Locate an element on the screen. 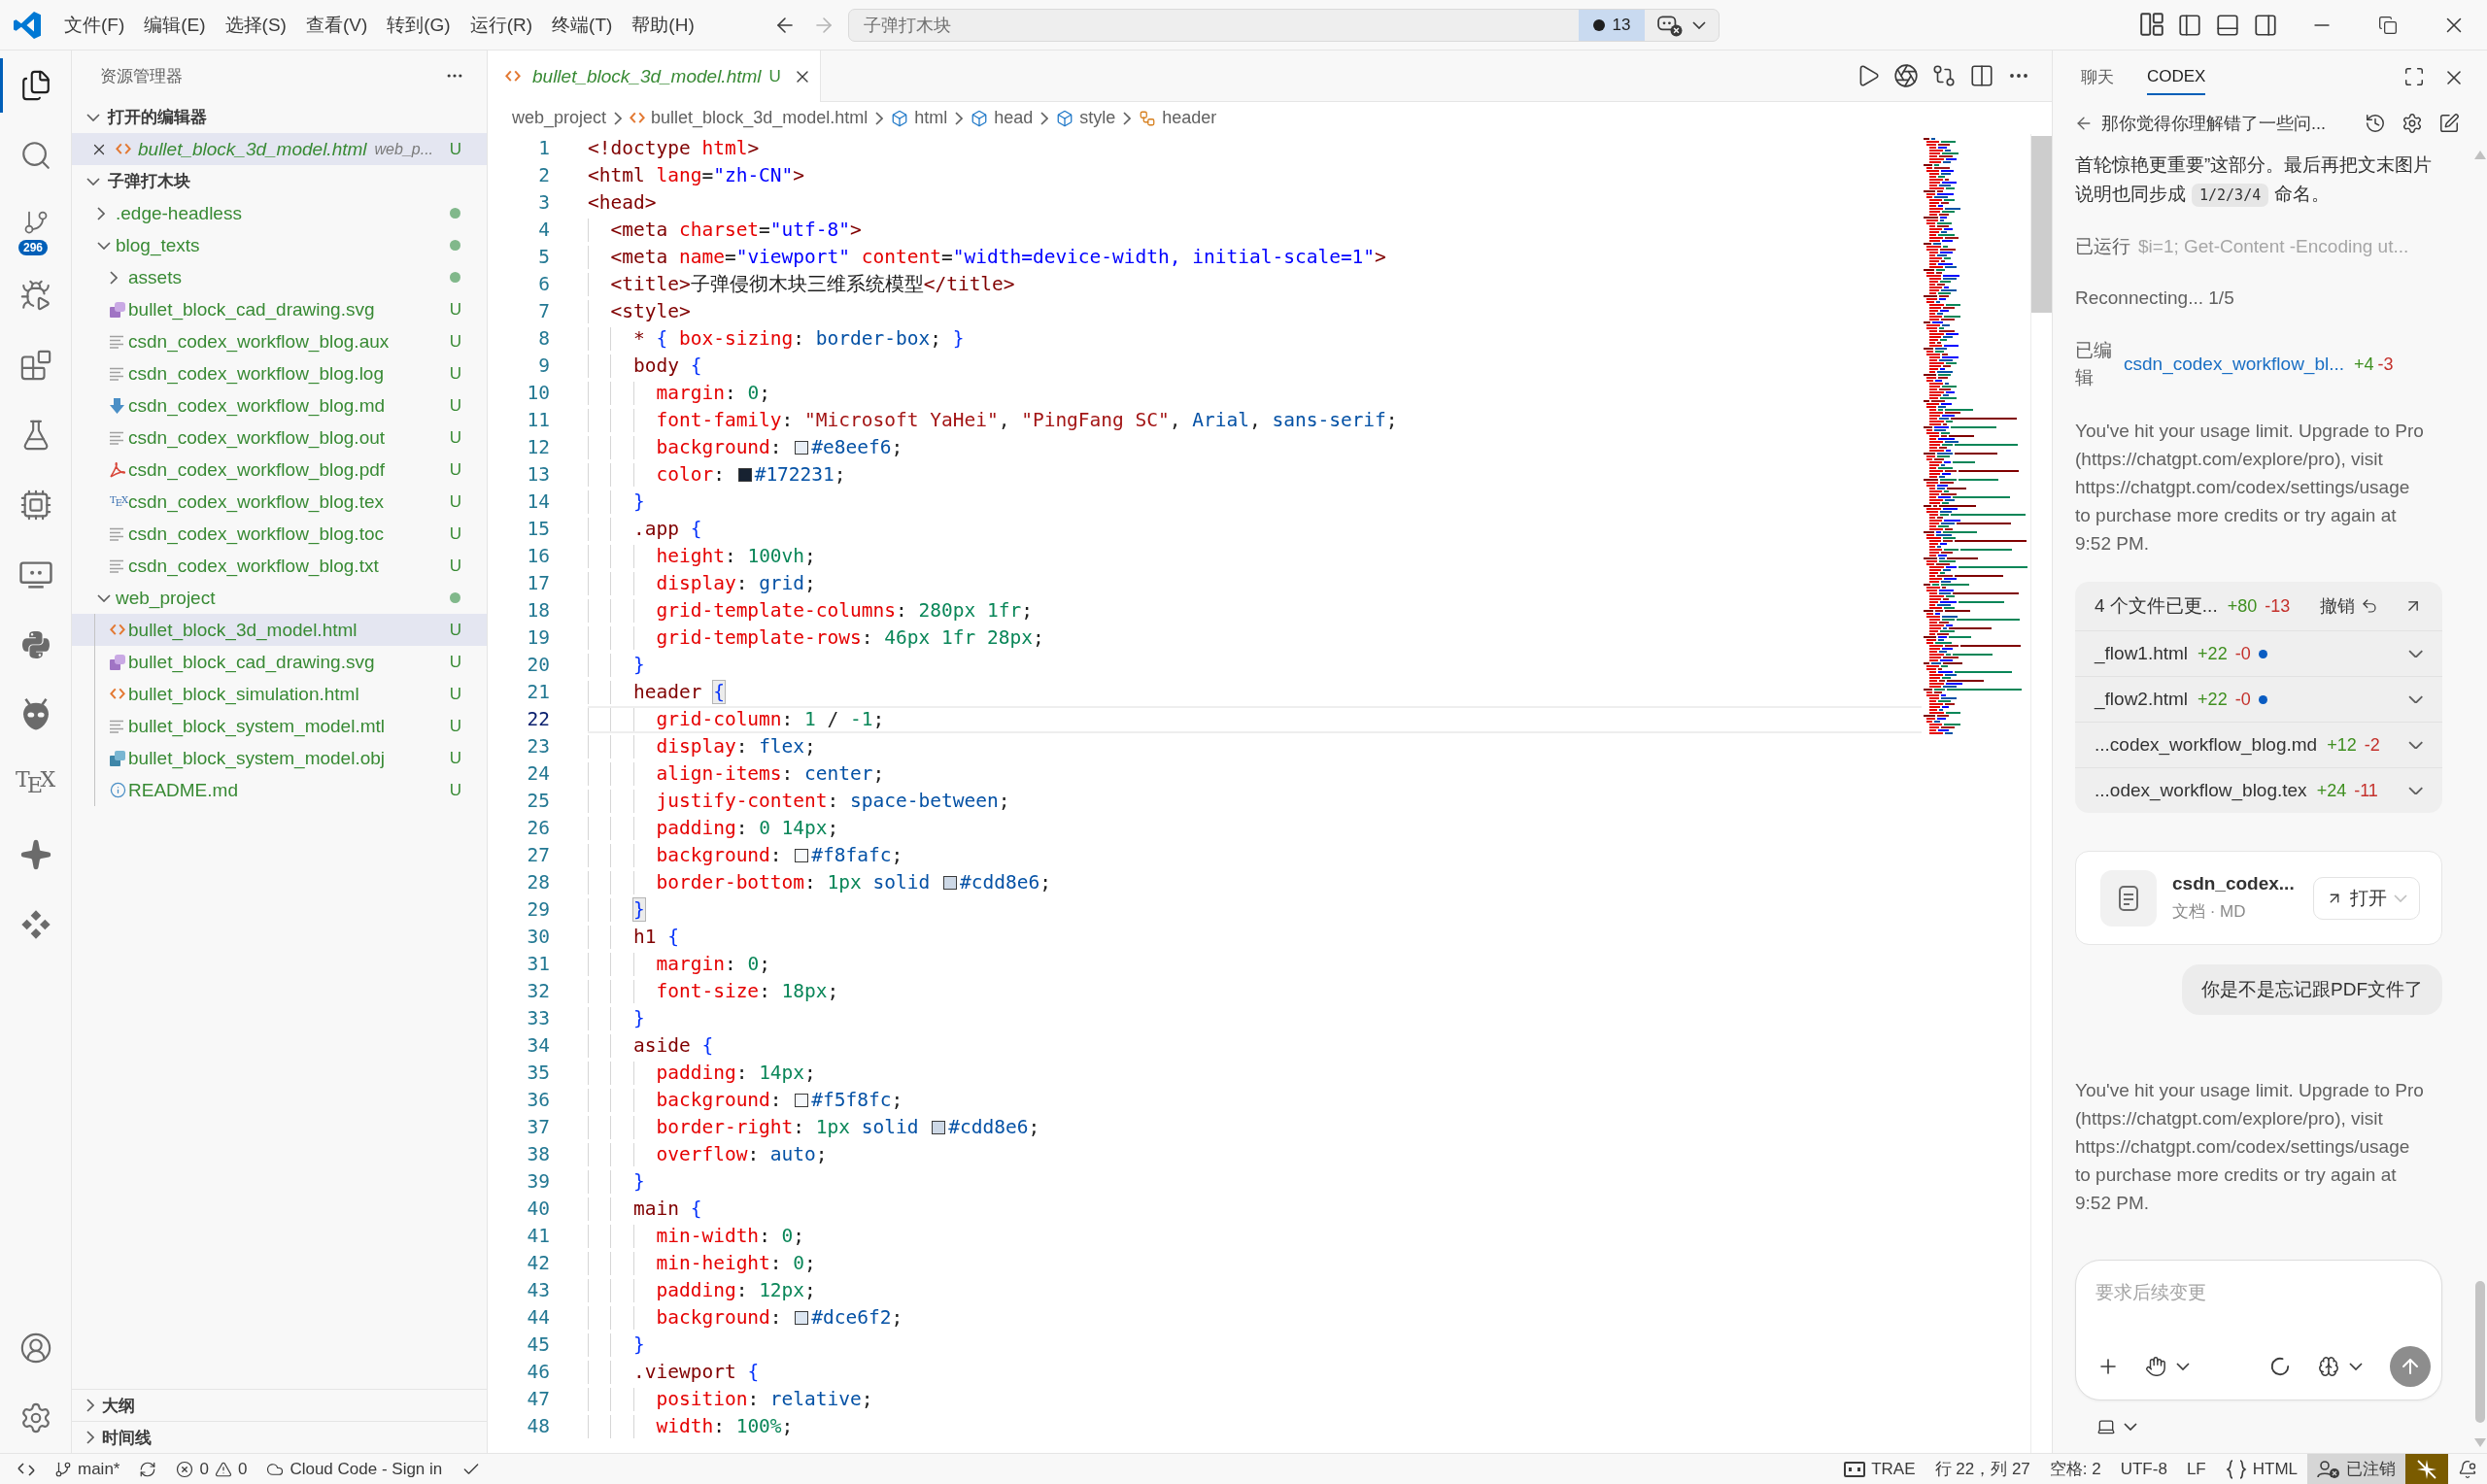 Image resolution: width=2487 pixels, height=1484 pixels. panel-tab: CODEX is located at coordinates (2176, 78).